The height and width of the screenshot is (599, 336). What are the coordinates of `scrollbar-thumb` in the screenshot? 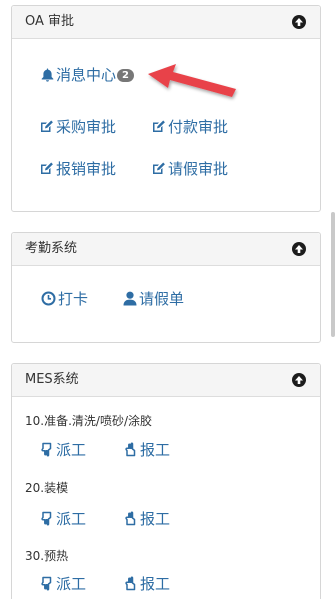 It's located at (333, 274).